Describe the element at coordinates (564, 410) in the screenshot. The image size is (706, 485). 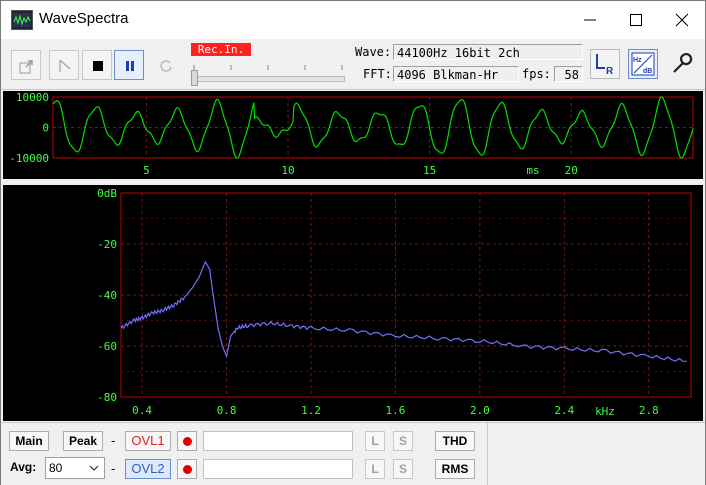
I see `spectrum-x-tick-label: 2.4` at that location.